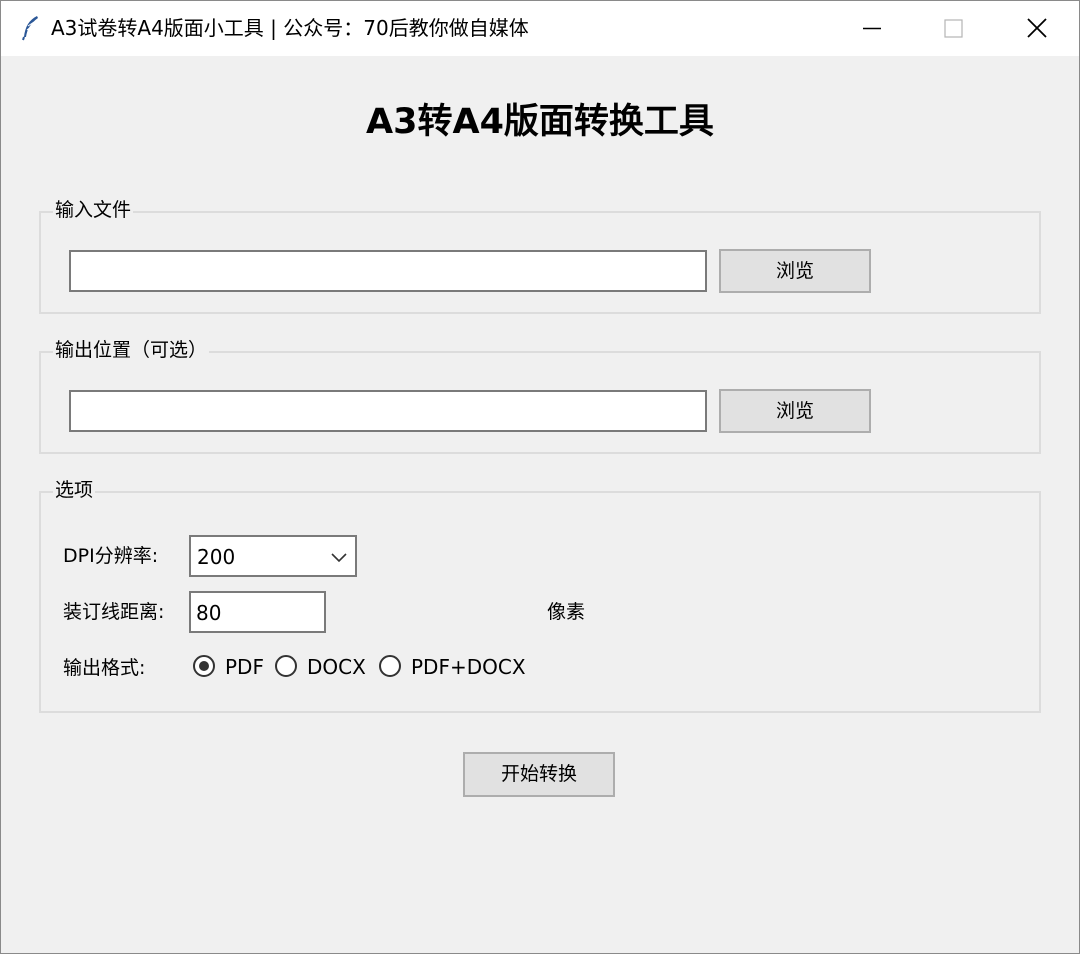  I want to click on minimize-button, so click(873, 28).